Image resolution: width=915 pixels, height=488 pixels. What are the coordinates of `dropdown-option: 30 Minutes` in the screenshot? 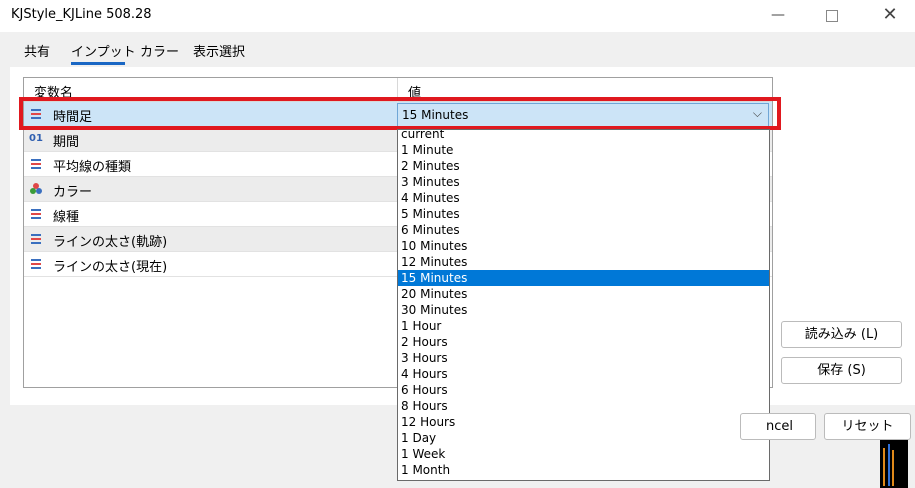 It's located at (583, 310).